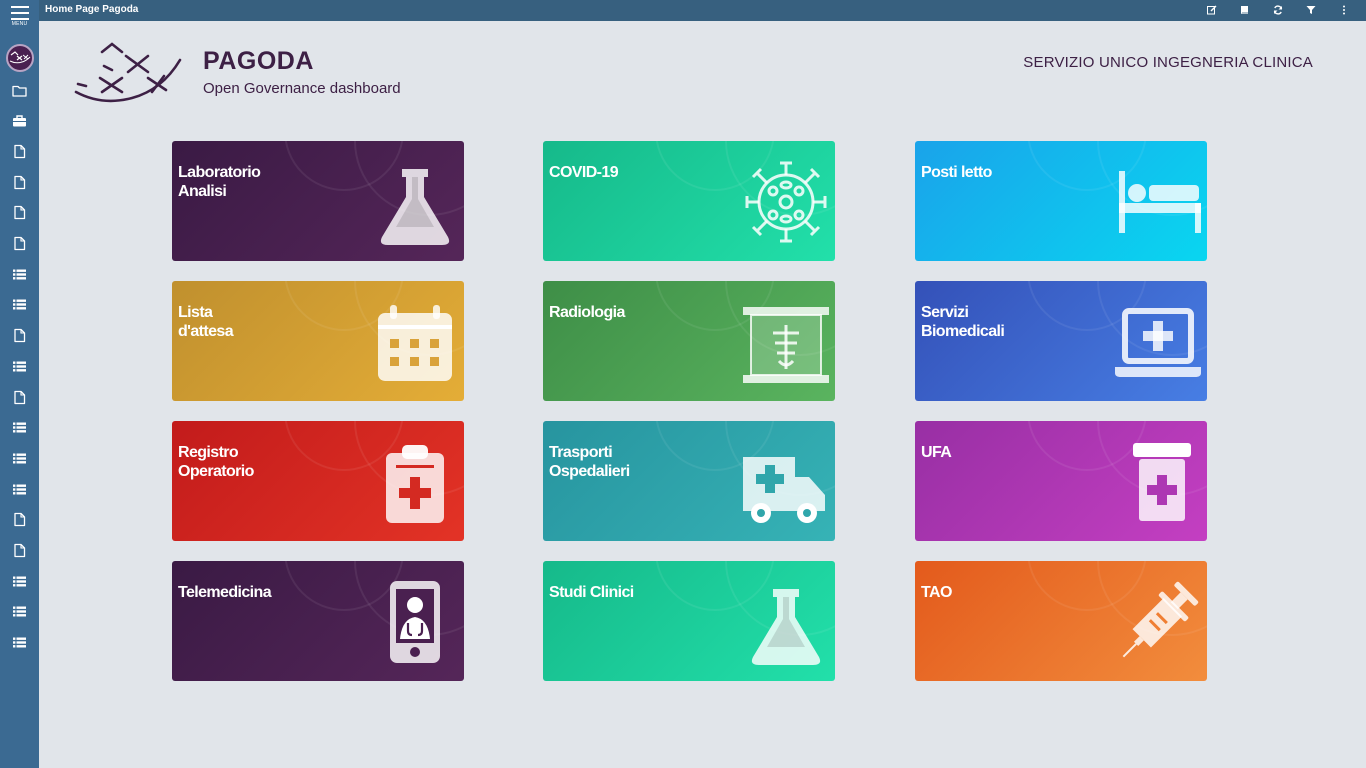 Image resolution: width=1366 pixels, height=768 pixels. I want to click on mobile-doctor-icon, so click(415, 622).